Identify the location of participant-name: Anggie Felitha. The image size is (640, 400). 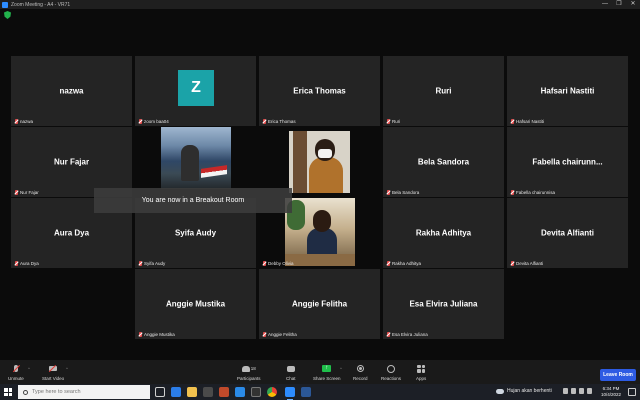
(319, 304).